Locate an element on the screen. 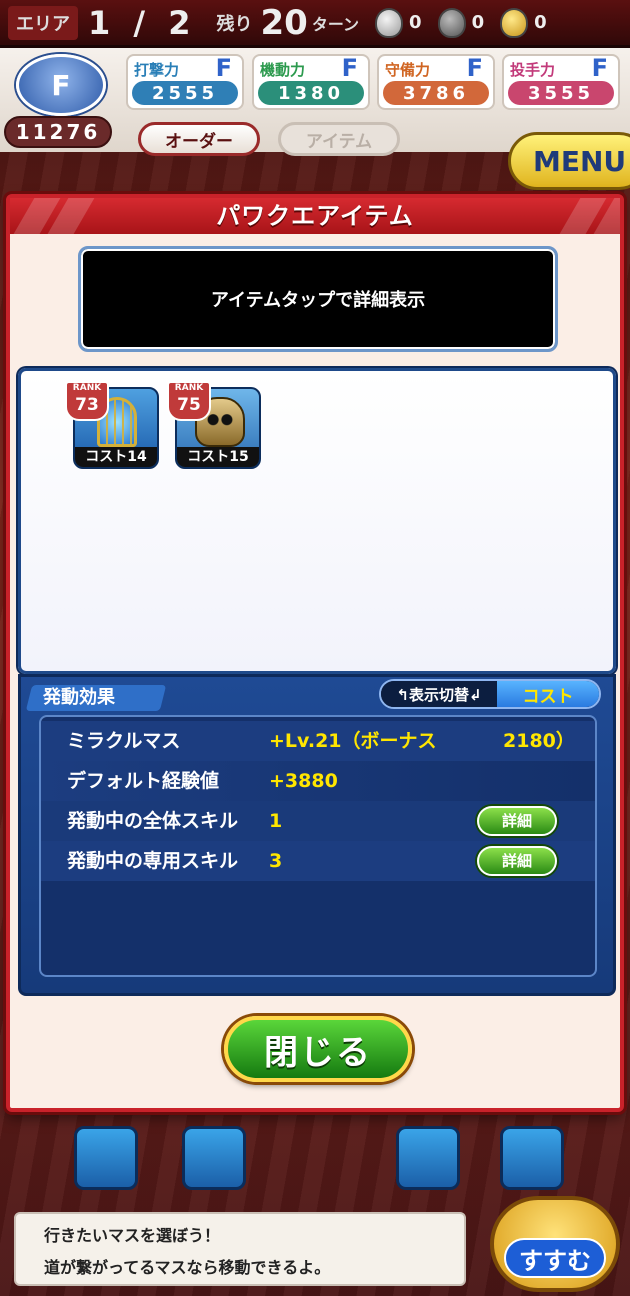 Image resolution: width=630 pixels, height=1296 pixels. rank-badge: RANK 73 is located at coordinates (87, 401).